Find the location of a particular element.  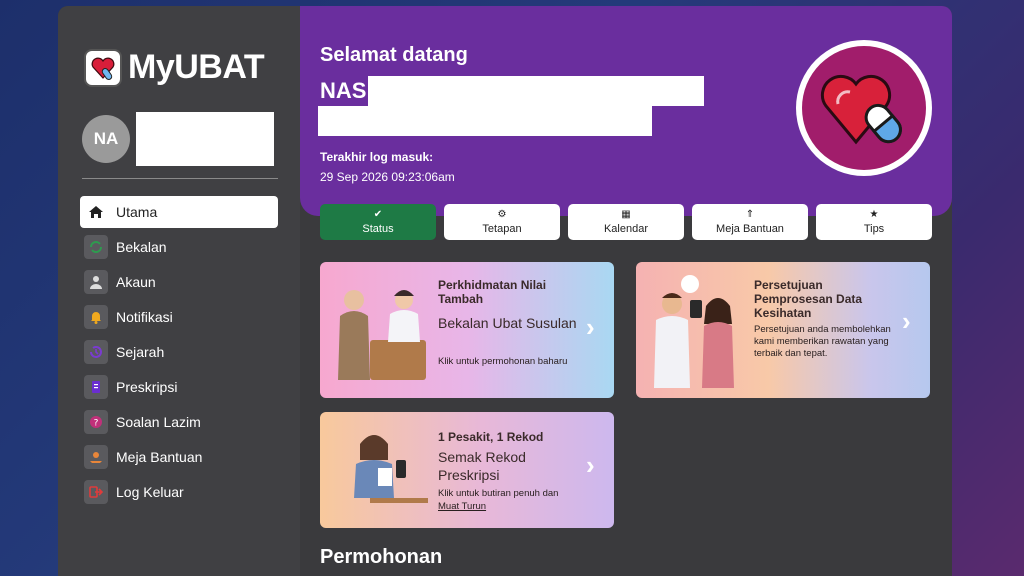

sidebar-item-soalan-lazim: ? Soalan Lazim is located at coordinates (179, 422).